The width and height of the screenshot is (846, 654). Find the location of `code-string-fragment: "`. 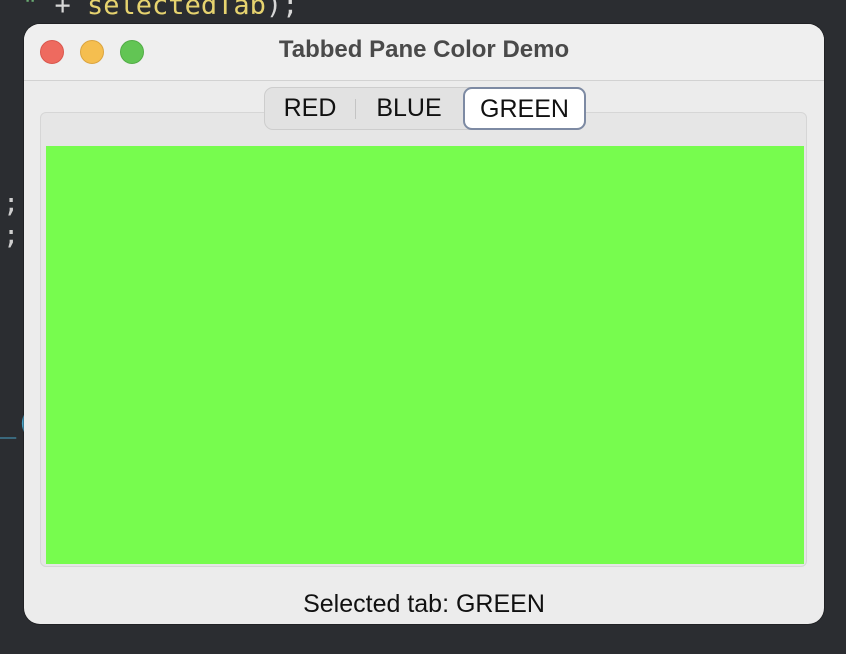

code-string-fragment: " is located at coordinates (38, 10).